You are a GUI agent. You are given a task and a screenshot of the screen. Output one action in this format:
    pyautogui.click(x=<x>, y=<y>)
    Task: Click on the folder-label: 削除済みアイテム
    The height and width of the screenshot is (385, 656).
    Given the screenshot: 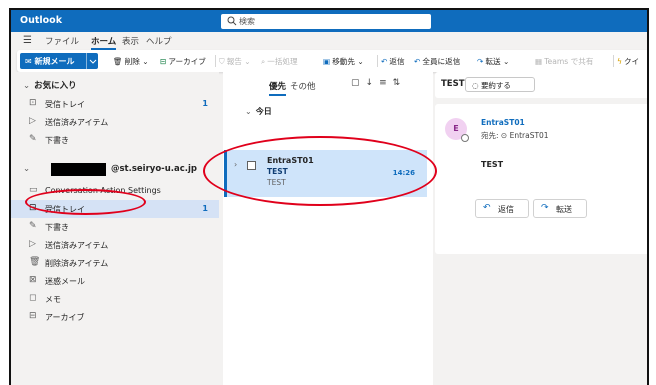 What is the action you would take?
    pyautogui.click(x=77, y=263)
    